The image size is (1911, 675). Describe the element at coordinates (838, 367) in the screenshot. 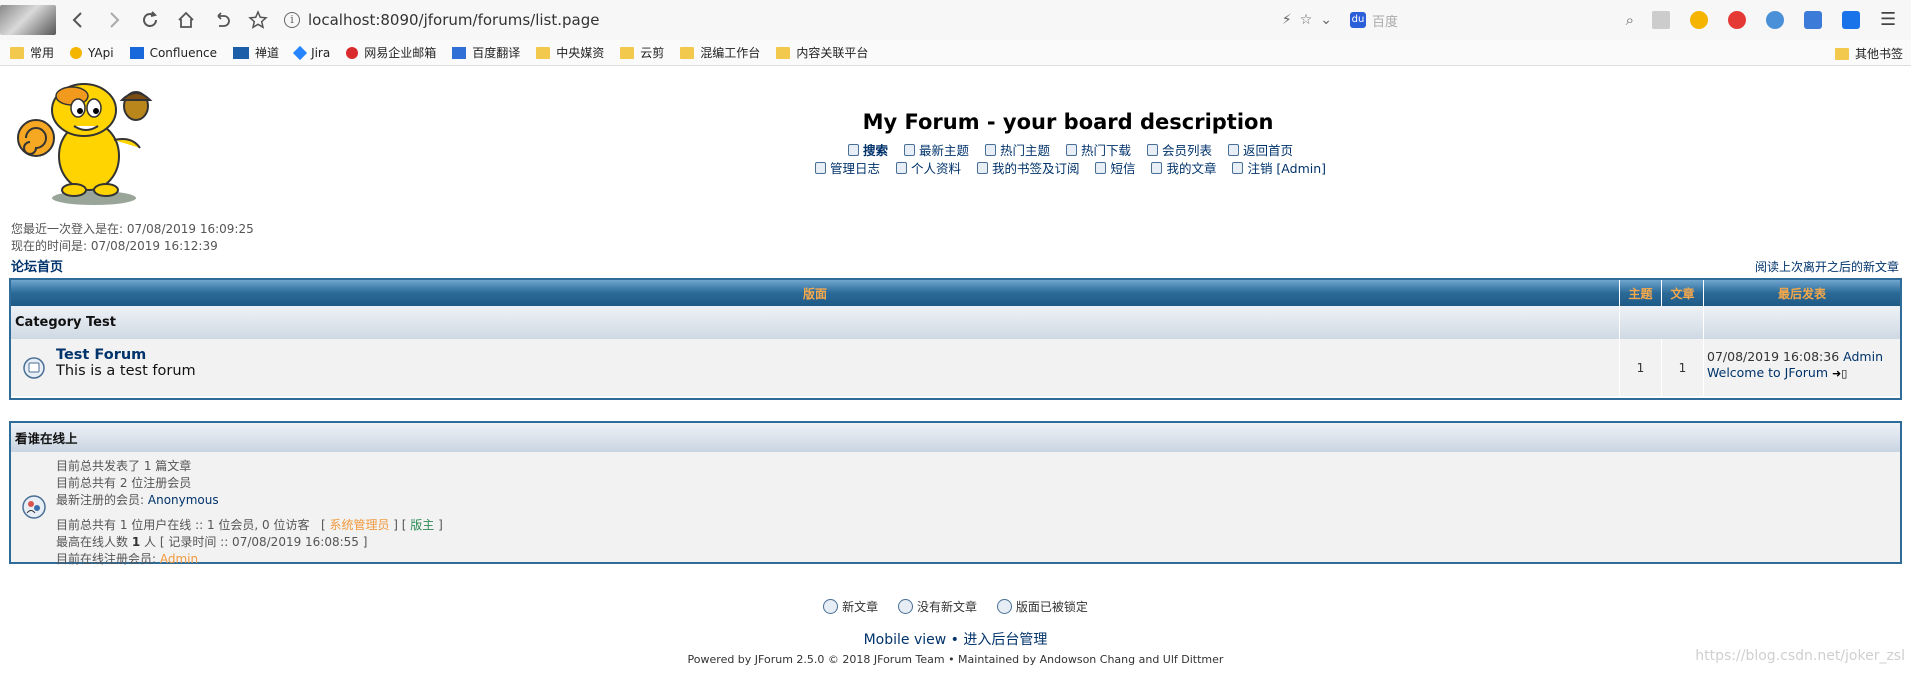

I see `forum-info: Test Forum This is a test forum` at that location.